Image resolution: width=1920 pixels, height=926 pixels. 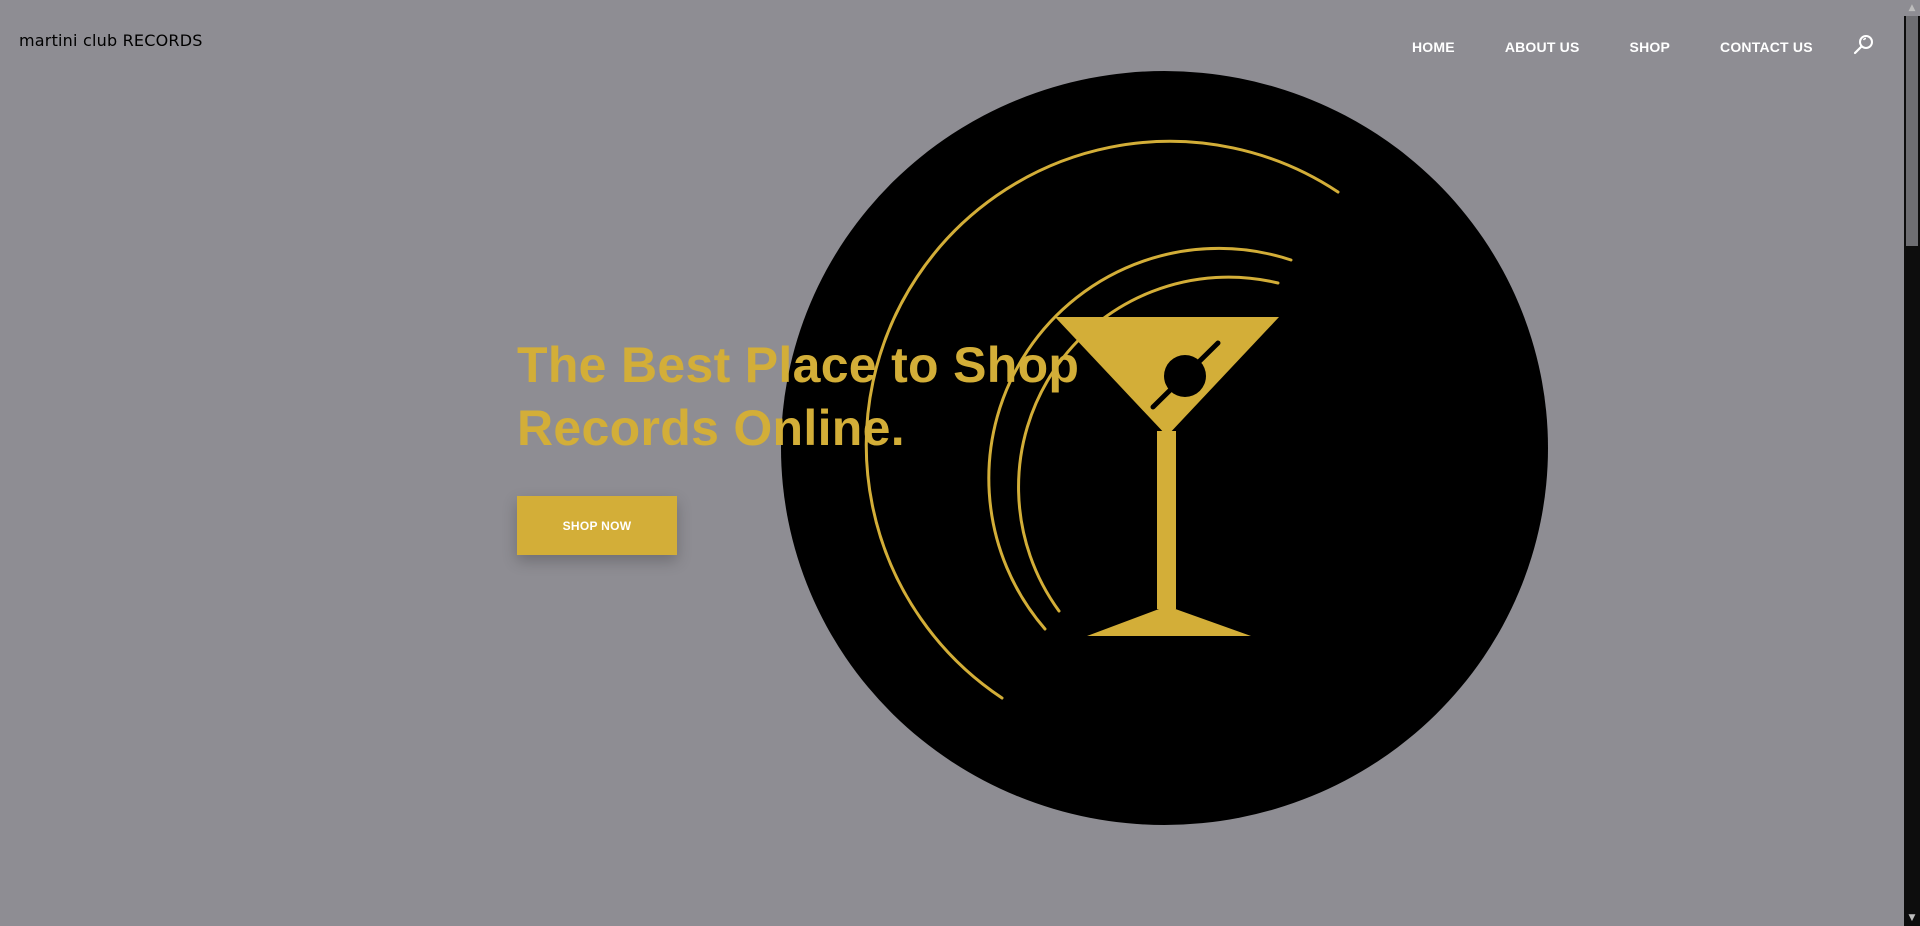 What do you see at coordinates (711, 428) in the screenshot?
I see `hero-title-line2: Records Online.` at bounding box center [711, 428].